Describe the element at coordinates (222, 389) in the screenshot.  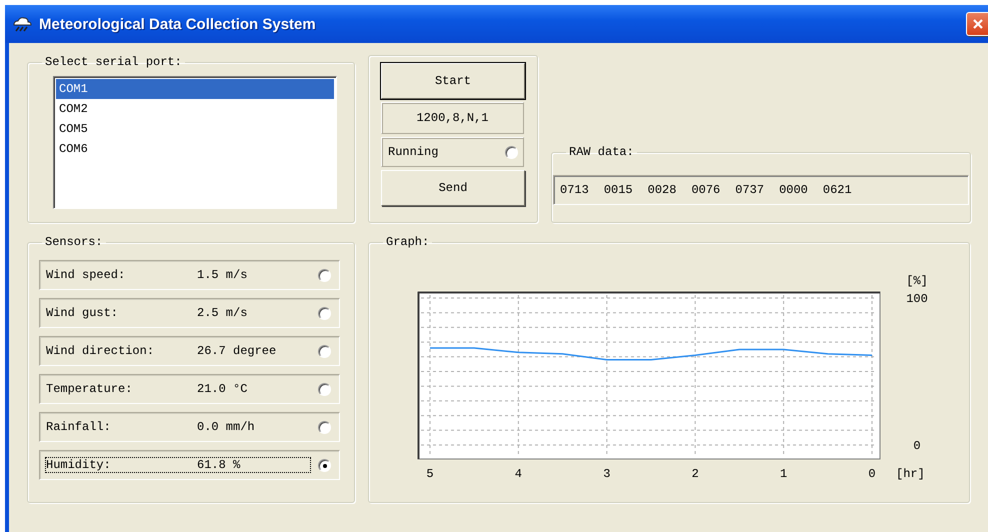
I see `sensor-value: 21.0 °C` at that location.